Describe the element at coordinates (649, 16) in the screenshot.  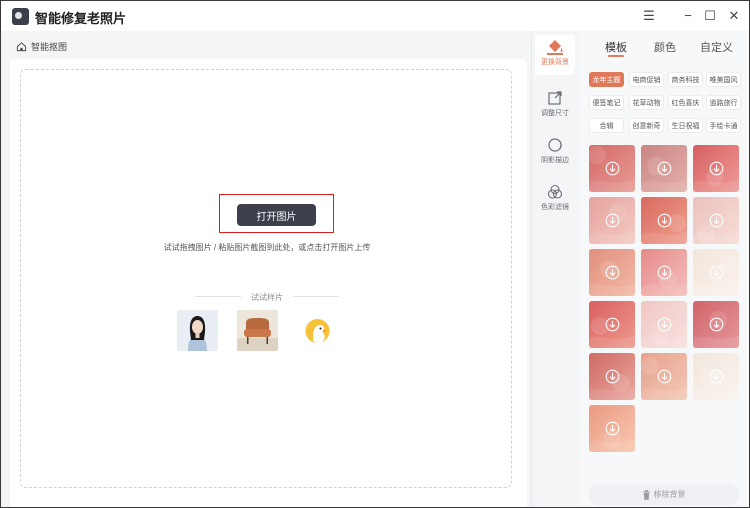
I see `menu-icon: ☰` at that location.